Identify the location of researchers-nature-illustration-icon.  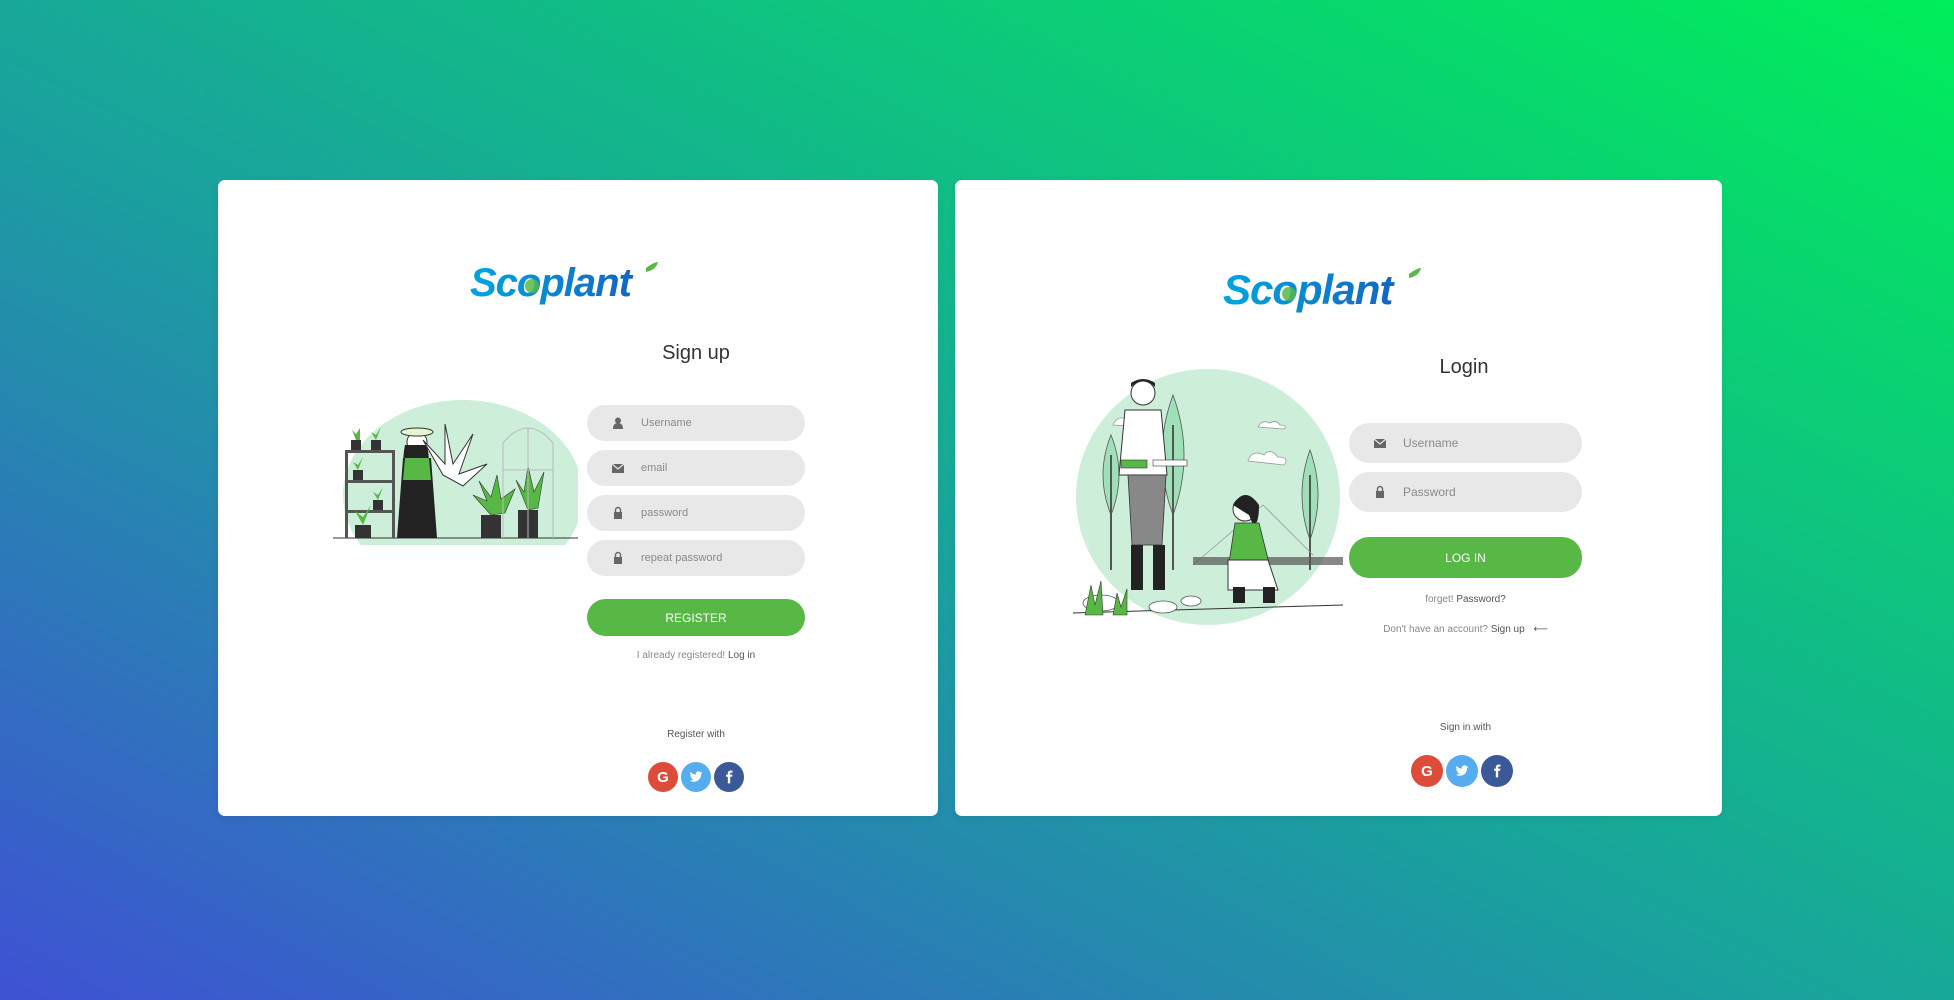
(1208, 497).